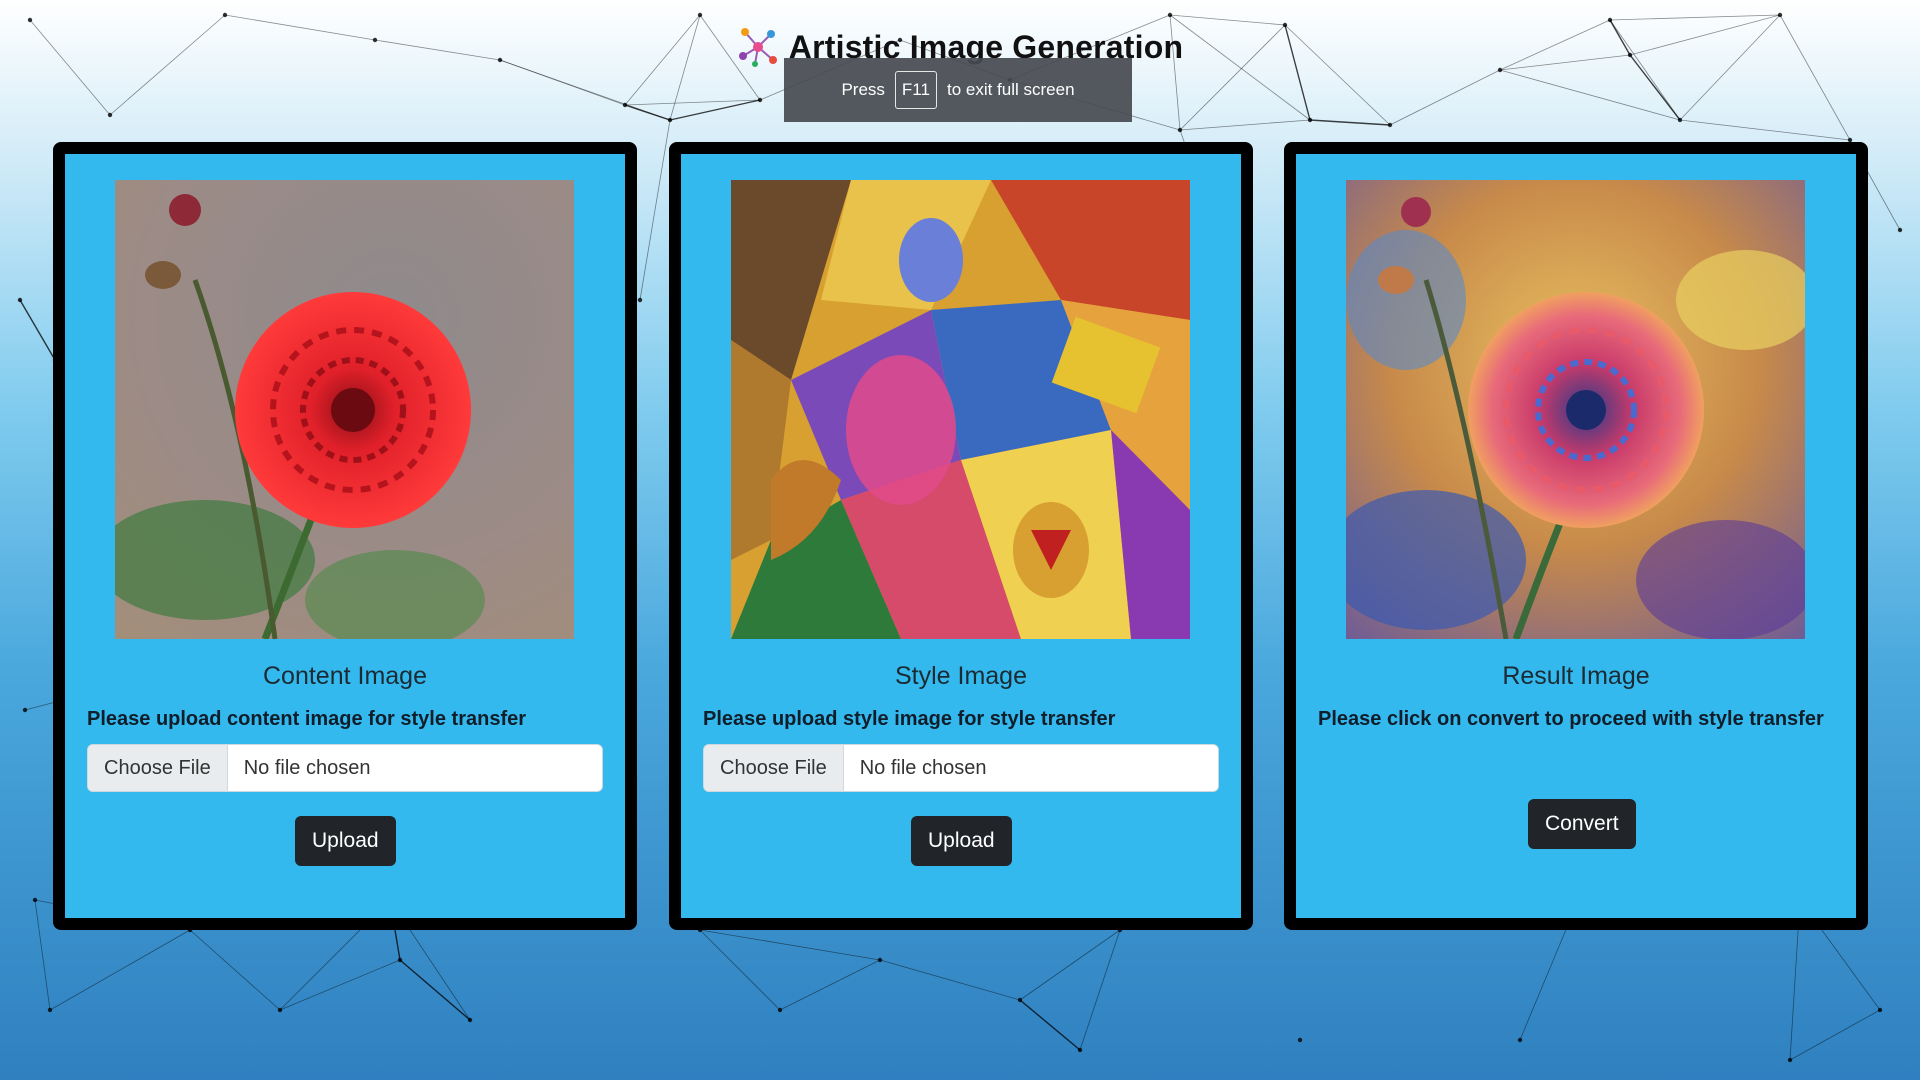 This screenshot has height=1080, width=1920. What do you see at coordinates (344, 409) in the screenshot?
I see `content-image-preview` at bounding box center [344, 409].